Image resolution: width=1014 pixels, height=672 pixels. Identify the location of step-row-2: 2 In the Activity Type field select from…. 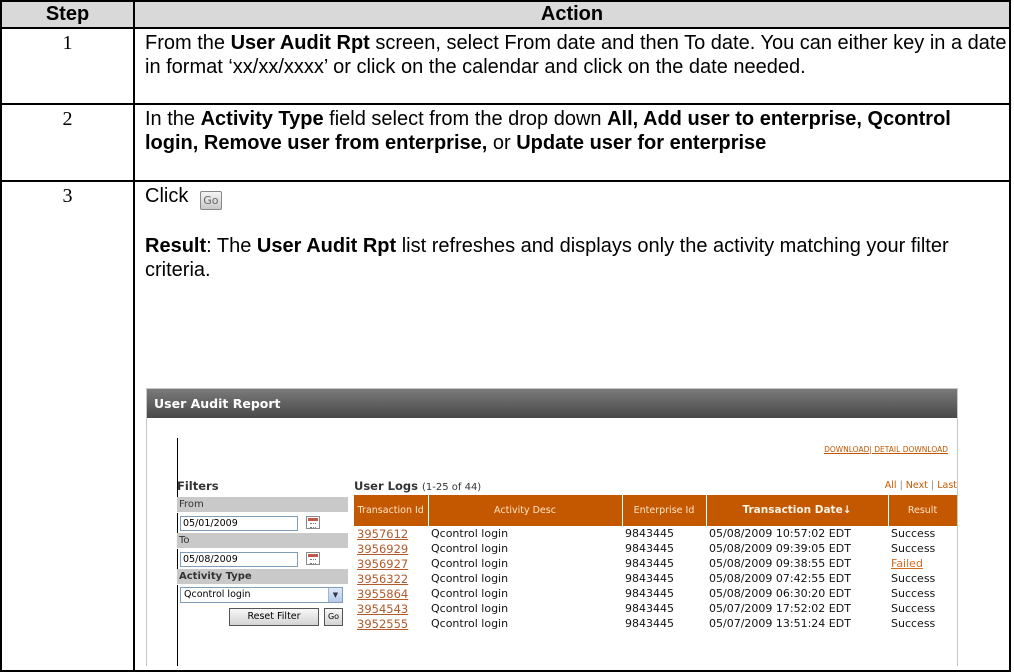
(505, 142).